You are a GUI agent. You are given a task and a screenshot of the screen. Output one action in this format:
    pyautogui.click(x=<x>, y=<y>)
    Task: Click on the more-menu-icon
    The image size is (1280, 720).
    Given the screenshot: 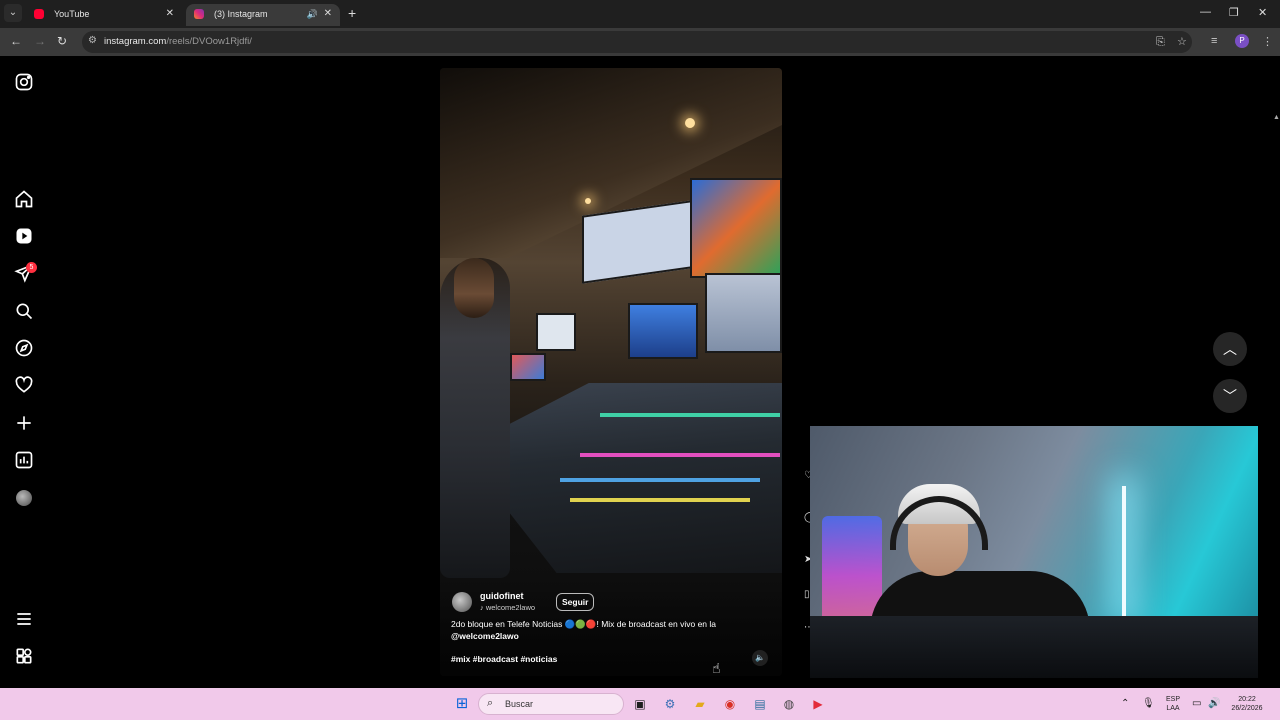 What is the action you would take?
    pyautogui.click(x=24, y=619)
    